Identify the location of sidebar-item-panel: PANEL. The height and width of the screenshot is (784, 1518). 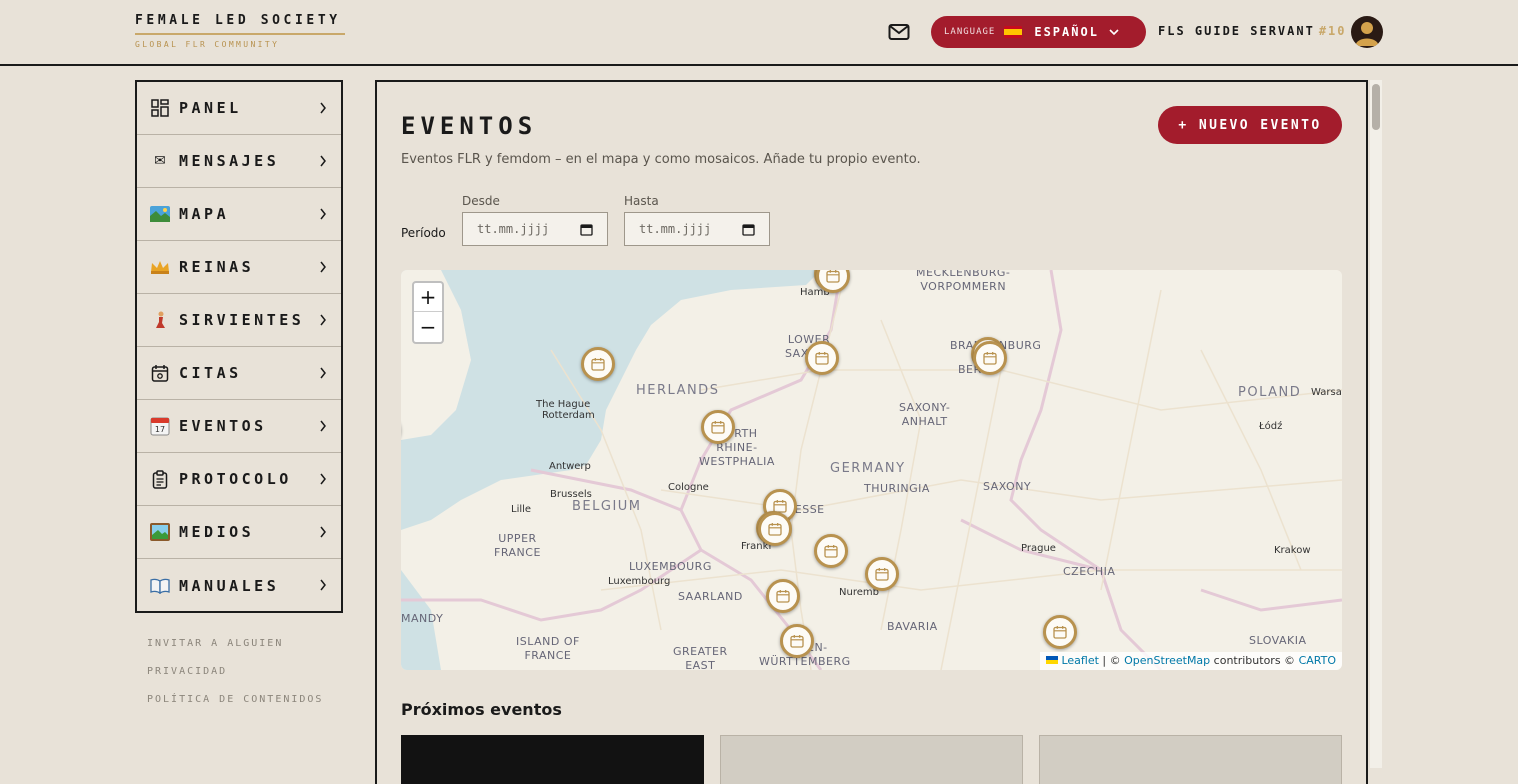
(239, 108).